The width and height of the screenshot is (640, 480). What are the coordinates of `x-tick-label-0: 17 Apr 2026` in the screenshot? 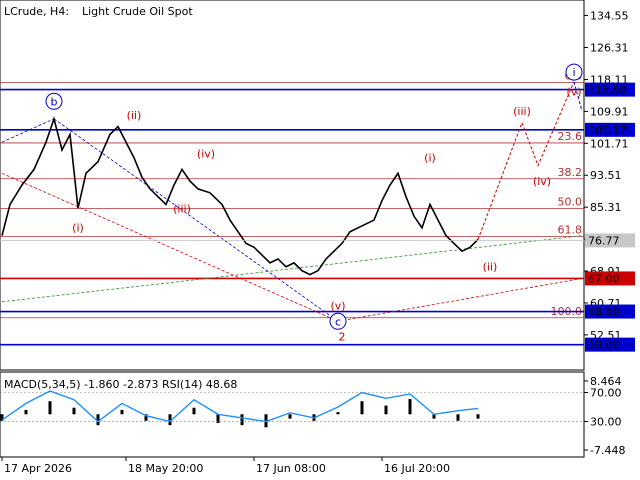 It's located at (38, 468).